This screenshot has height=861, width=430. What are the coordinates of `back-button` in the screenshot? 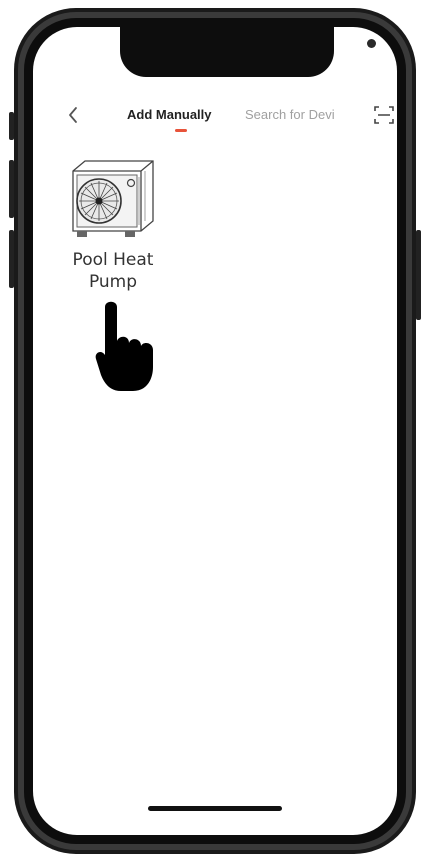 It's located at (73, 115).